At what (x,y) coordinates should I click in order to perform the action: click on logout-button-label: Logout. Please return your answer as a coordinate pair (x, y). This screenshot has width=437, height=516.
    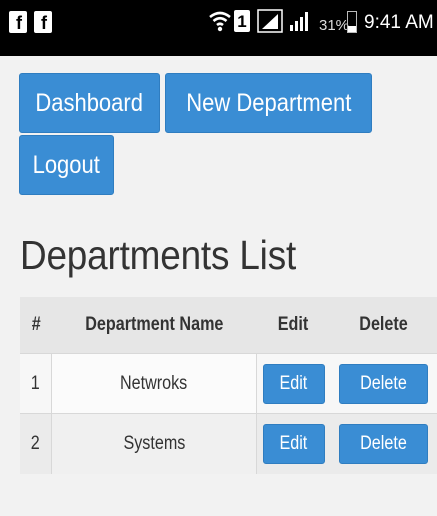
    Looking at the image, I should click on (66, 164).